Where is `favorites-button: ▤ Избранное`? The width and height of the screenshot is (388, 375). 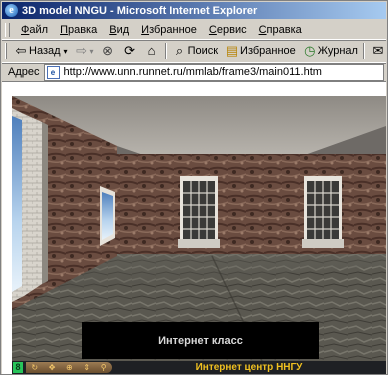
favorites-button: ▤ Избранное is located at coordinates (260, 51).